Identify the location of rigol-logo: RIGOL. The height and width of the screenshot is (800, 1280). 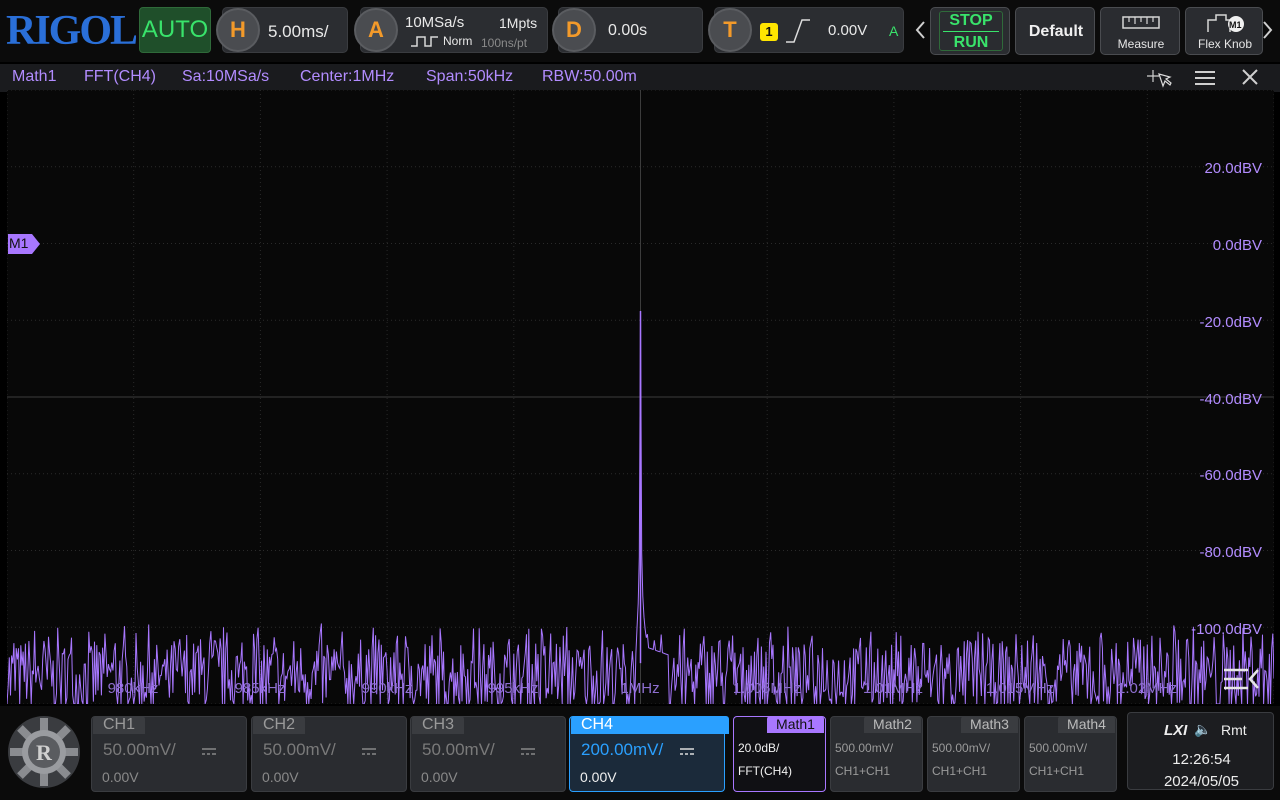
(71, 31).